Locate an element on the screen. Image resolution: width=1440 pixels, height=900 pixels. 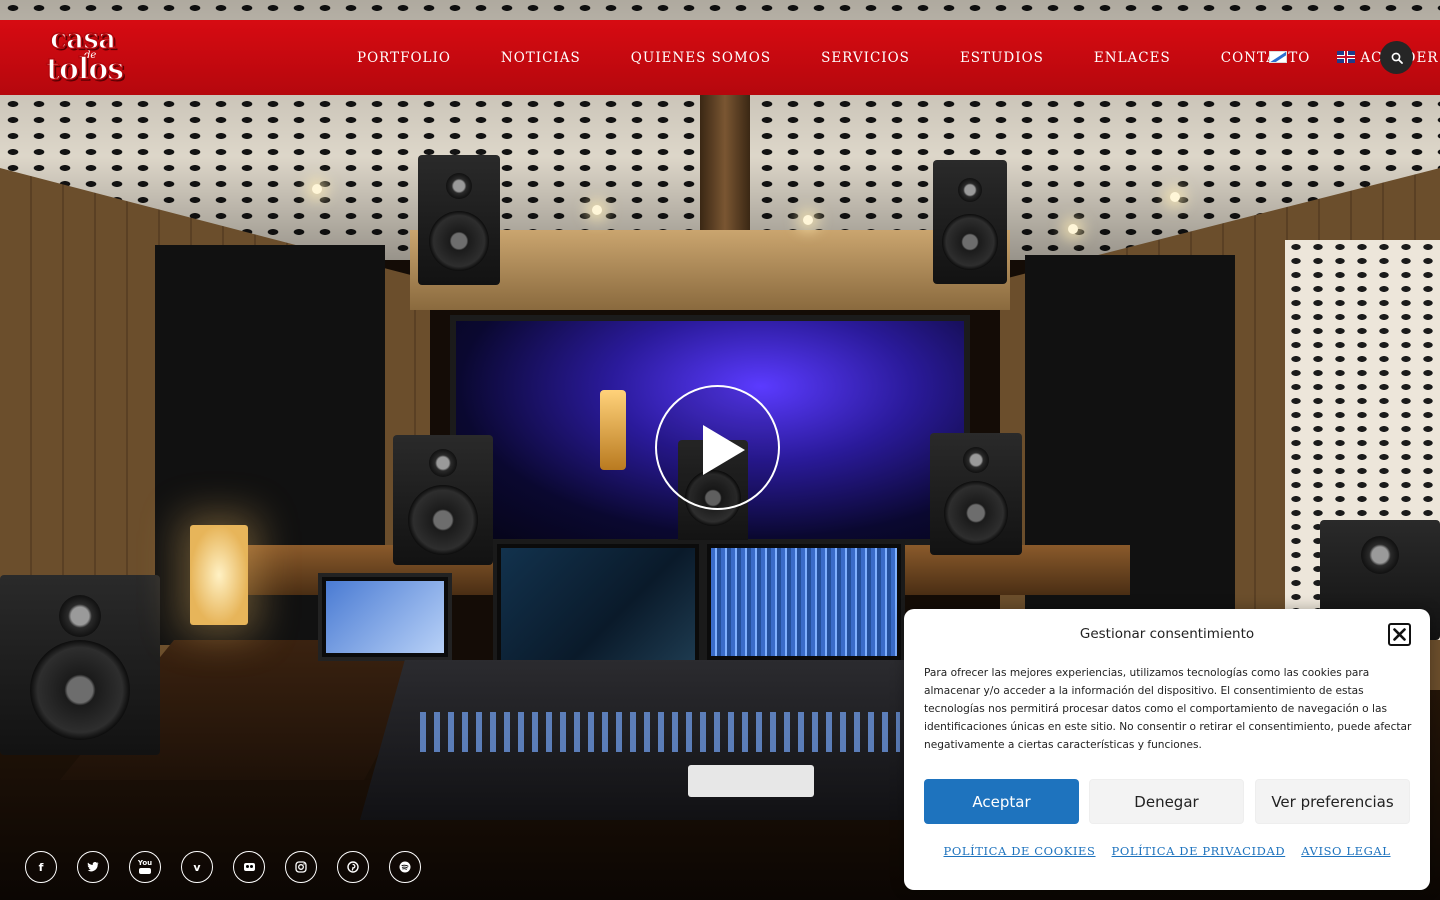
youtube-icon-label: You is located at coordinates (145, 863).